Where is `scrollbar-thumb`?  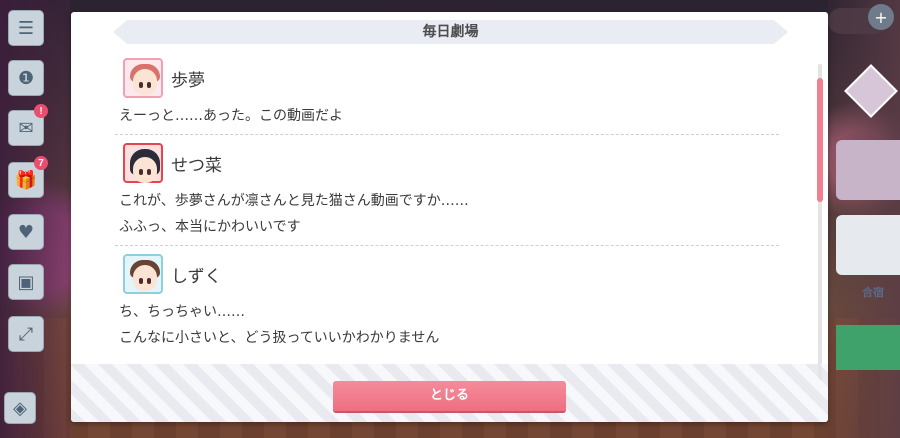
scrollbar-thumb is located at coordinates (820, 140).